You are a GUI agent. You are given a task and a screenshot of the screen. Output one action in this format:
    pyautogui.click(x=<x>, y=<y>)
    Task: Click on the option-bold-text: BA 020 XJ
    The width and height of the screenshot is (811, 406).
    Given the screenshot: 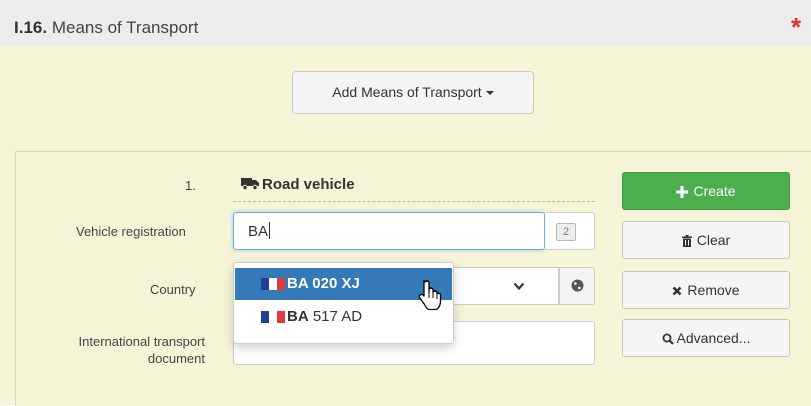 What is the action you would take?
    pyautogui.click(x=323, y=283)
    